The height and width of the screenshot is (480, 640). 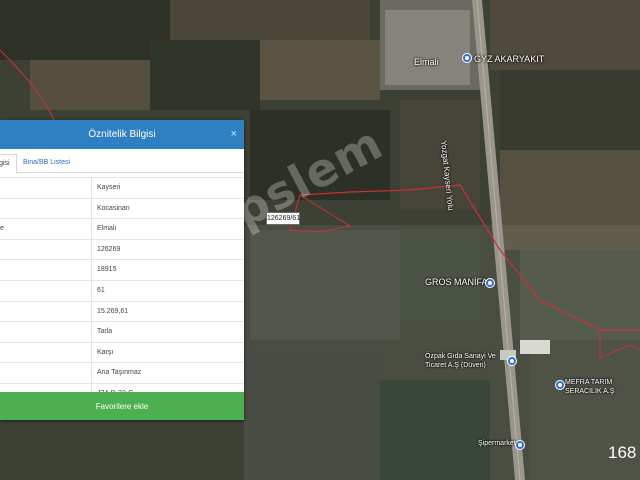 I want to click on shop-pin-icon, so click(x=490, y=283).